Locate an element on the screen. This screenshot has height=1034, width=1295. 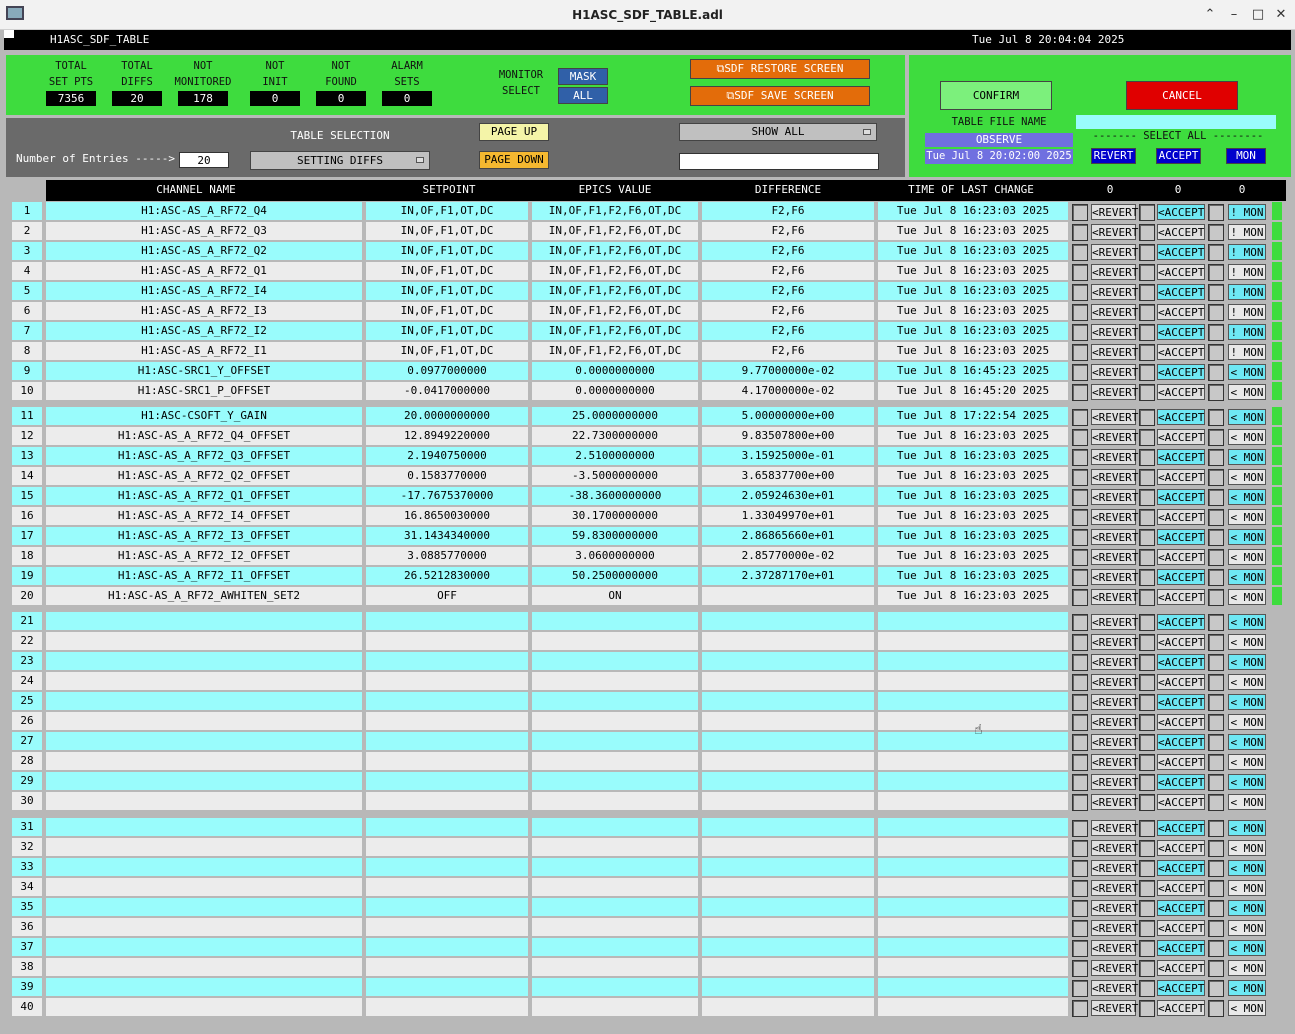
confirm-button: CONFIRM is located at coordinates (996, 95).